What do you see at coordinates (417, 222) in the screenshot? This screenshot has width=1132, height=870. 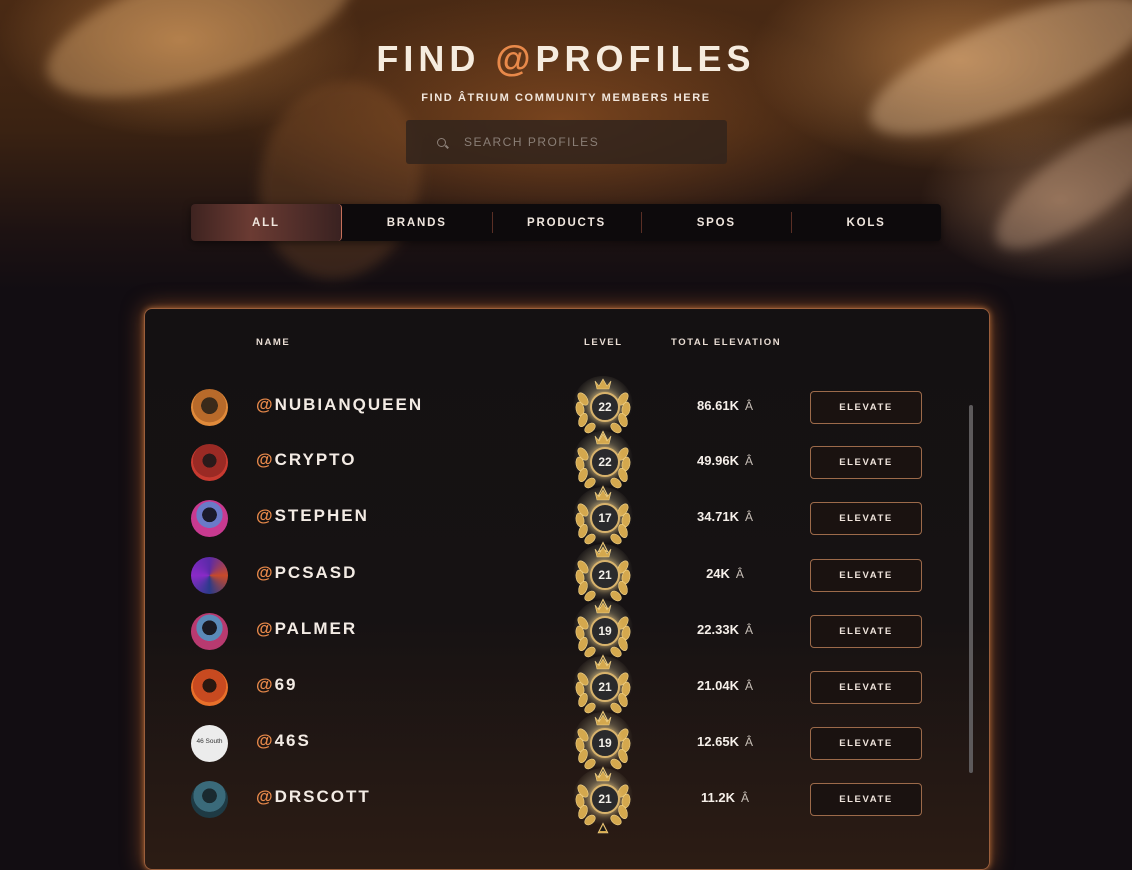 I see `tab-brands: BRANDS` at bounding box center [417, 222].